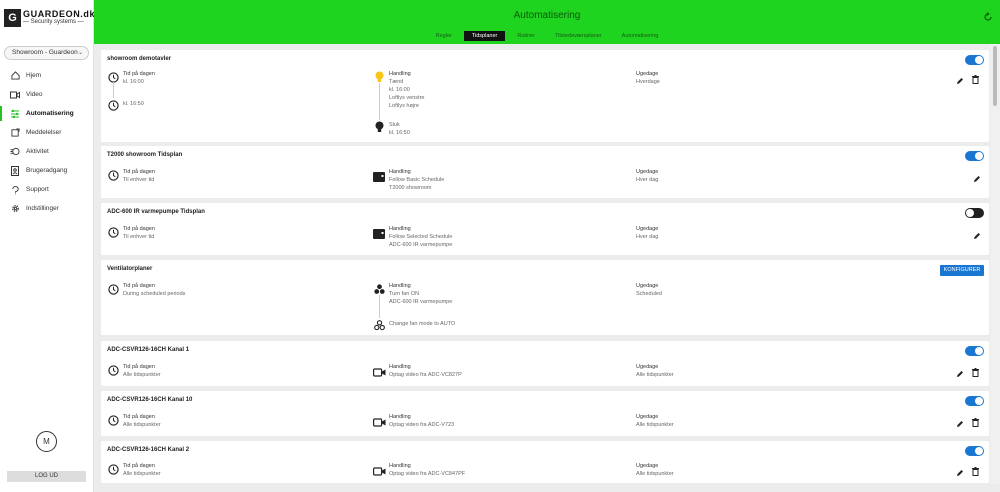  Describe the element at coordinates (647, 176) in the screenshot. I see `weekday-cell: Ugedage Hver dag` at that location.